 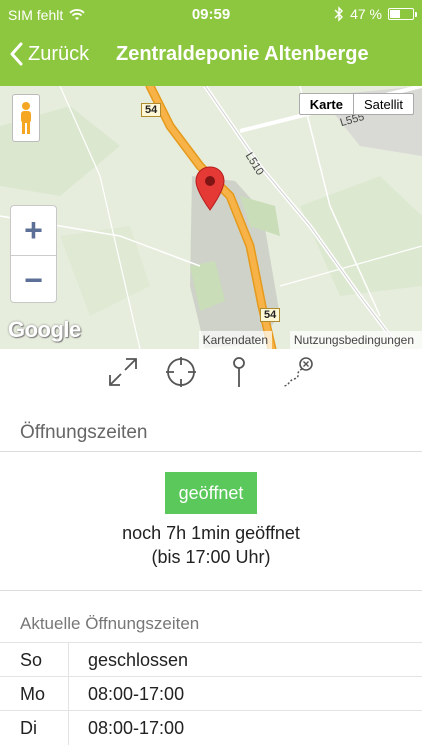 What do you see at coordinates (181, 372) in the screenshot?
I see `locate-icon` at bounding box center [181, 372].